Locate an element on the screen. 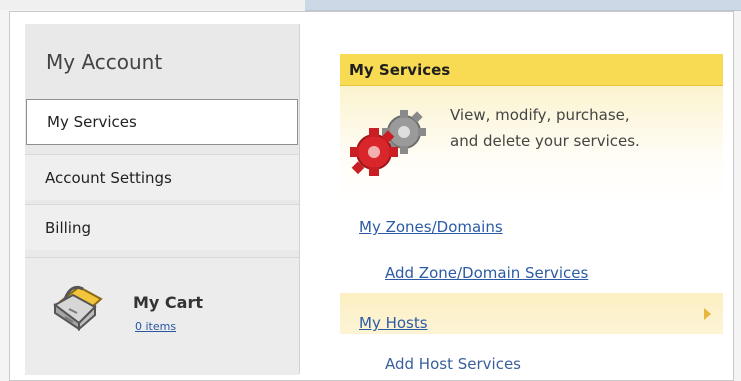 The height and width of the screenshot is (381, 741). sidebar-title: My Account is located at coordinates (104, 62).